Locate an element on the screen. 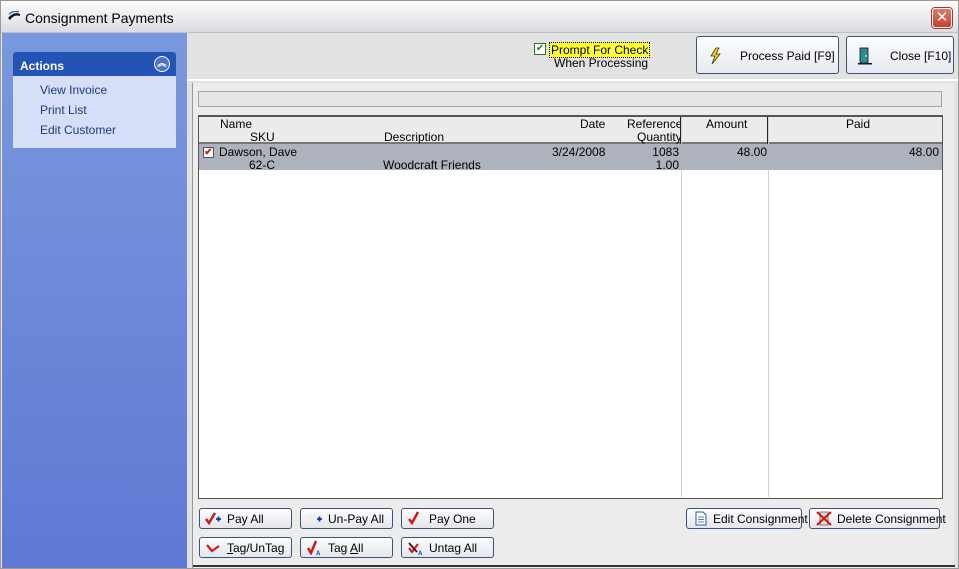 The image size is (959, 569). action-print-list: Print List is located at coordinates (108, 113).